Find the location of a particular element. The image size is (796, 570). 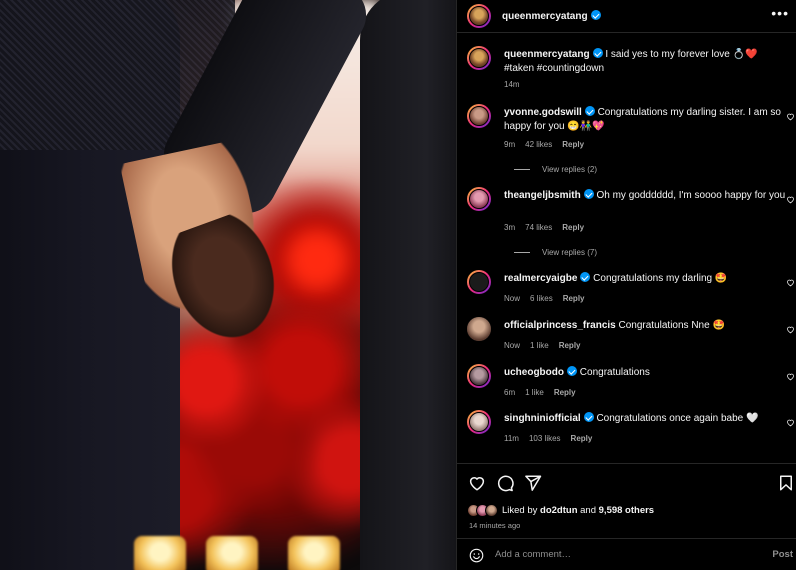

comment-text: Congratulations is located at coordinates (614, 372).